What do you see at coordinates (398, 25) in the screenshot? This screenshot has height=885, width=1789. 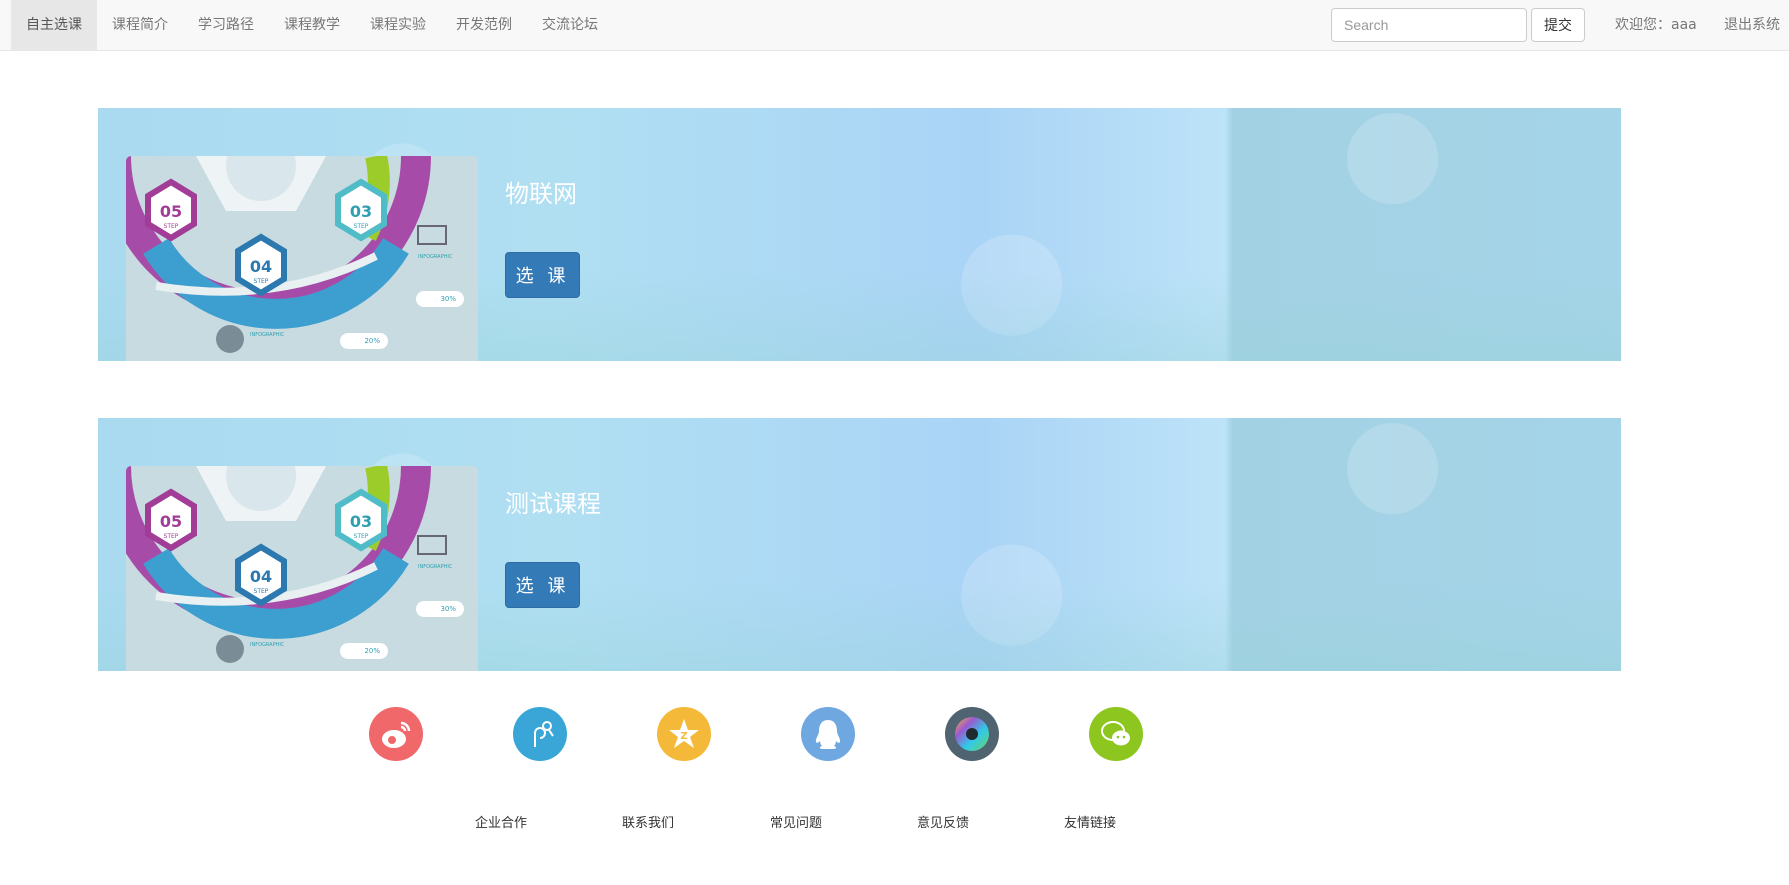 I see `nav-item-course-lab: 课程实验` at bounding box center [398, 25].